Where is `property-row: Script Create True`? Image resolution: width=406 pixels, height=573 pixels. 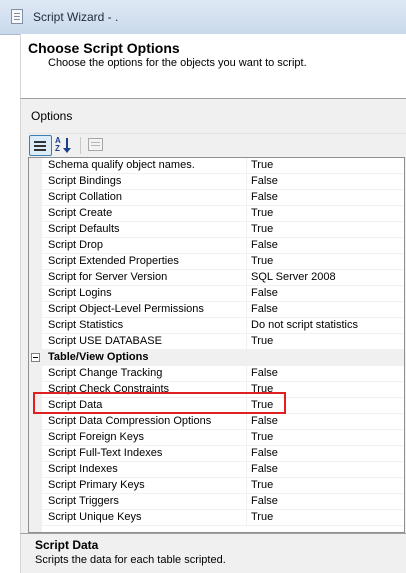
property-row: Script Create True is located at coordinates (223, 214).